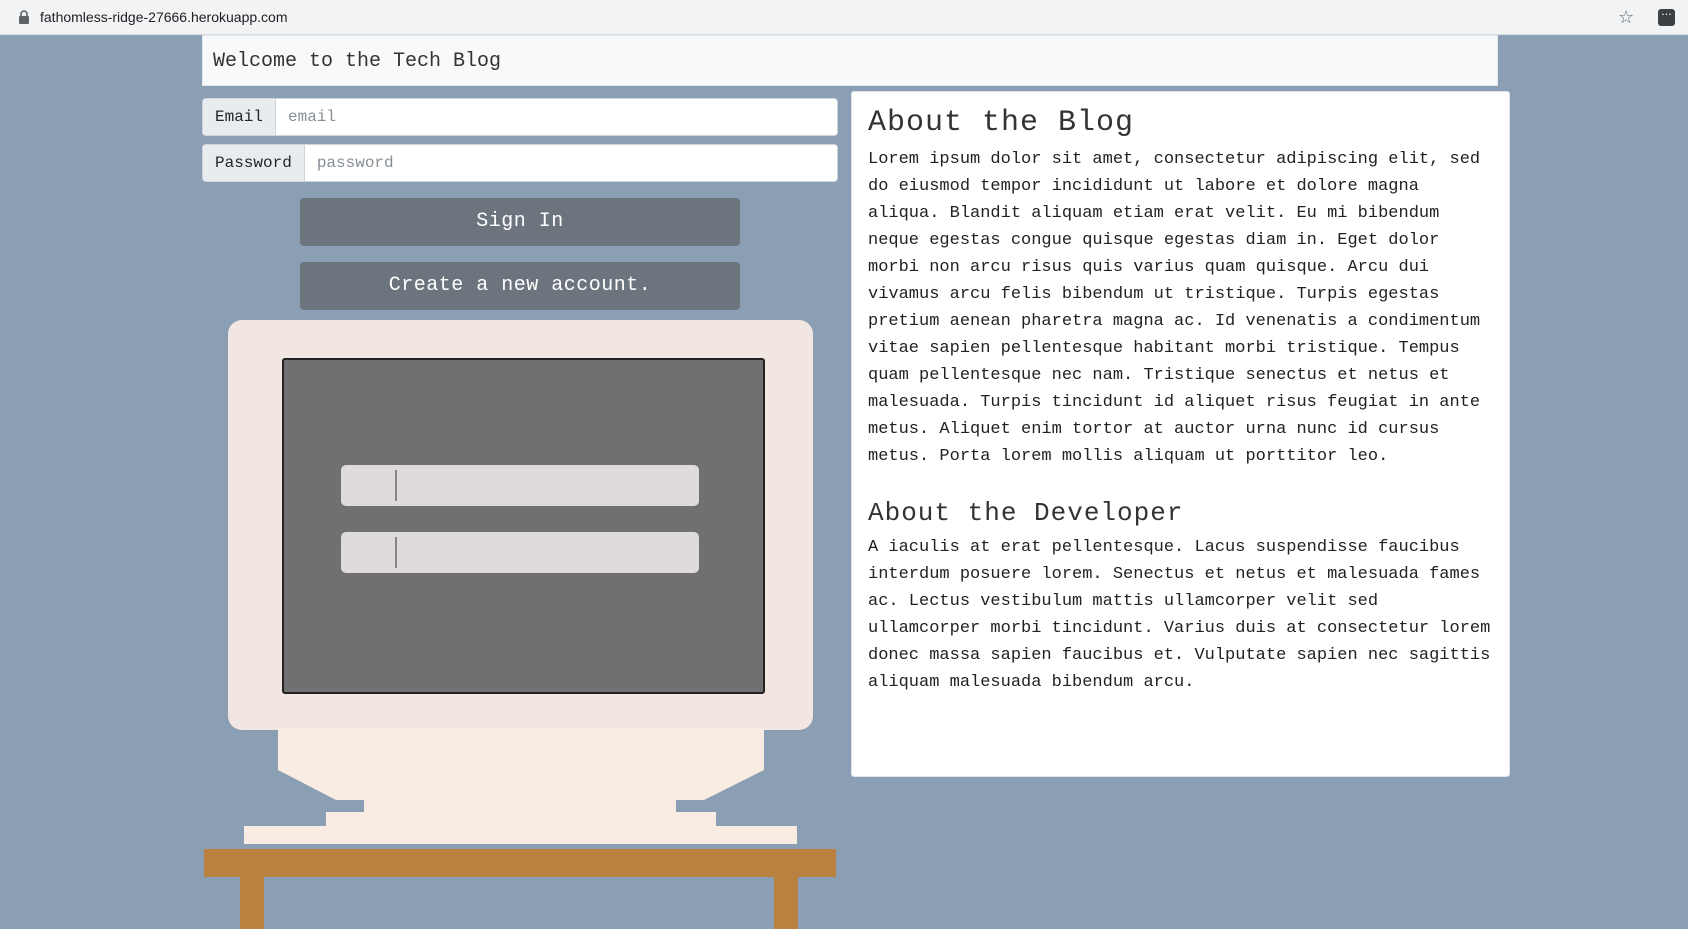 The height and width of the screenshot is (929, 1688). Describe the element at coordinates (570, 163) in the screenshot. I see `password-field` at that location.